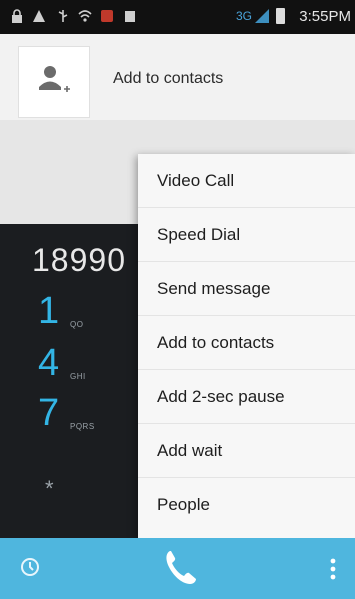 Image resolution: width=355 pixels, height=599 pixels. I want to click on history-icon, so click(30, 567).